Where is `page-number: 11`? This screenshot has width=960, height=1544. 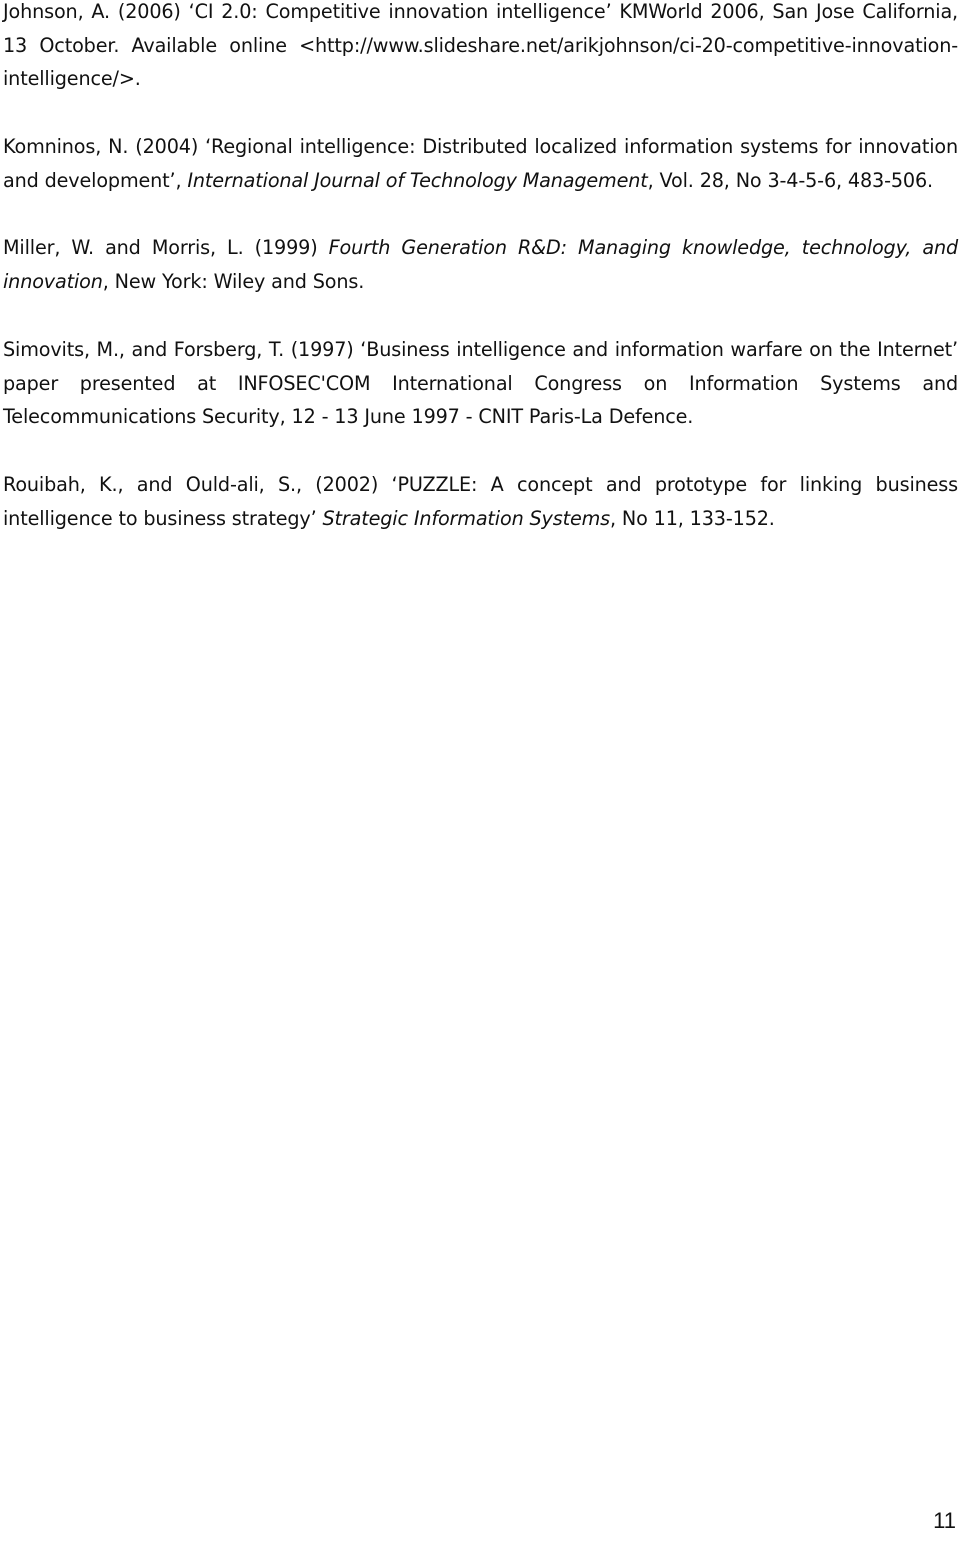 page-number: 11 is located at coordinates (944, 1520).